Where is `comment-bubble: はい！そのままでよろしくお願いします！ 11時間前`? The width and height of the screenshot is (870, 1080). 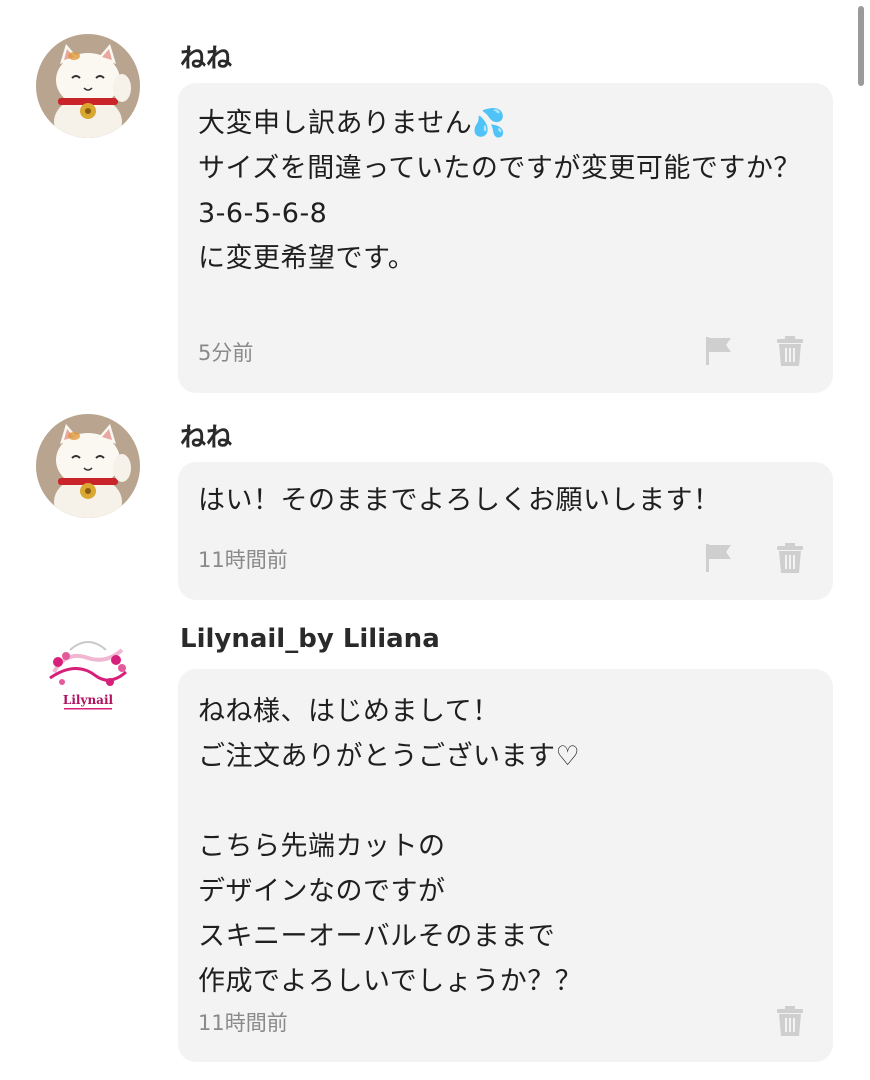 comment-bubble: はい！そのままでよろしくお願いします！ 11時間前 is located at coordinates (505, 531).